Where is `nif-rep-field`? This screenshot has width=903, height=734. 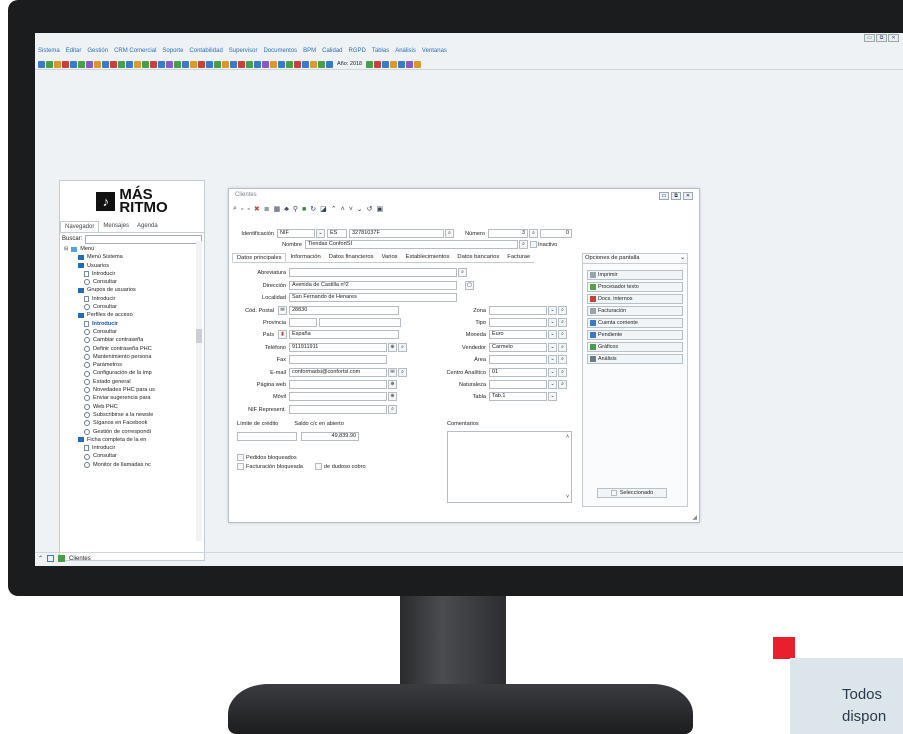
nif-rep-field is located at coordinates (338, 409).